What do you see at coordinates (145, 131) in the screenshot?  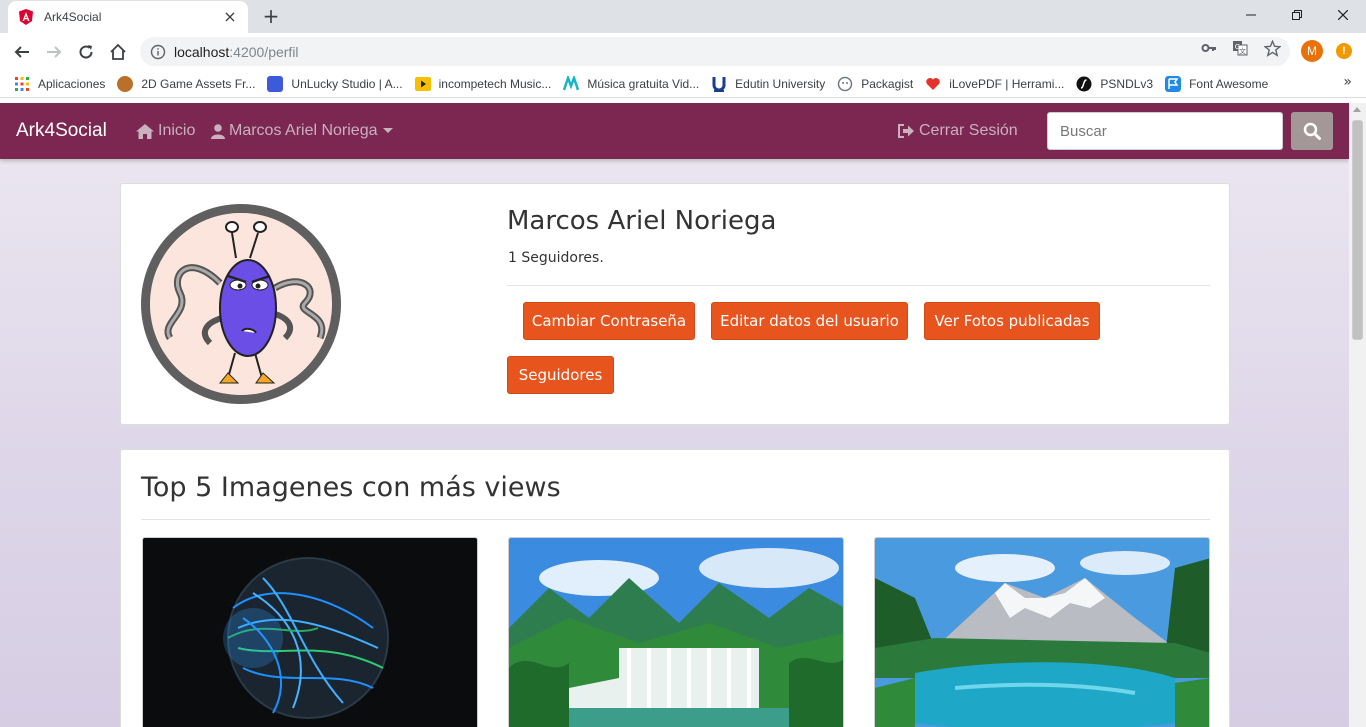 I see `house-icon` at bounding box center [145, 131].